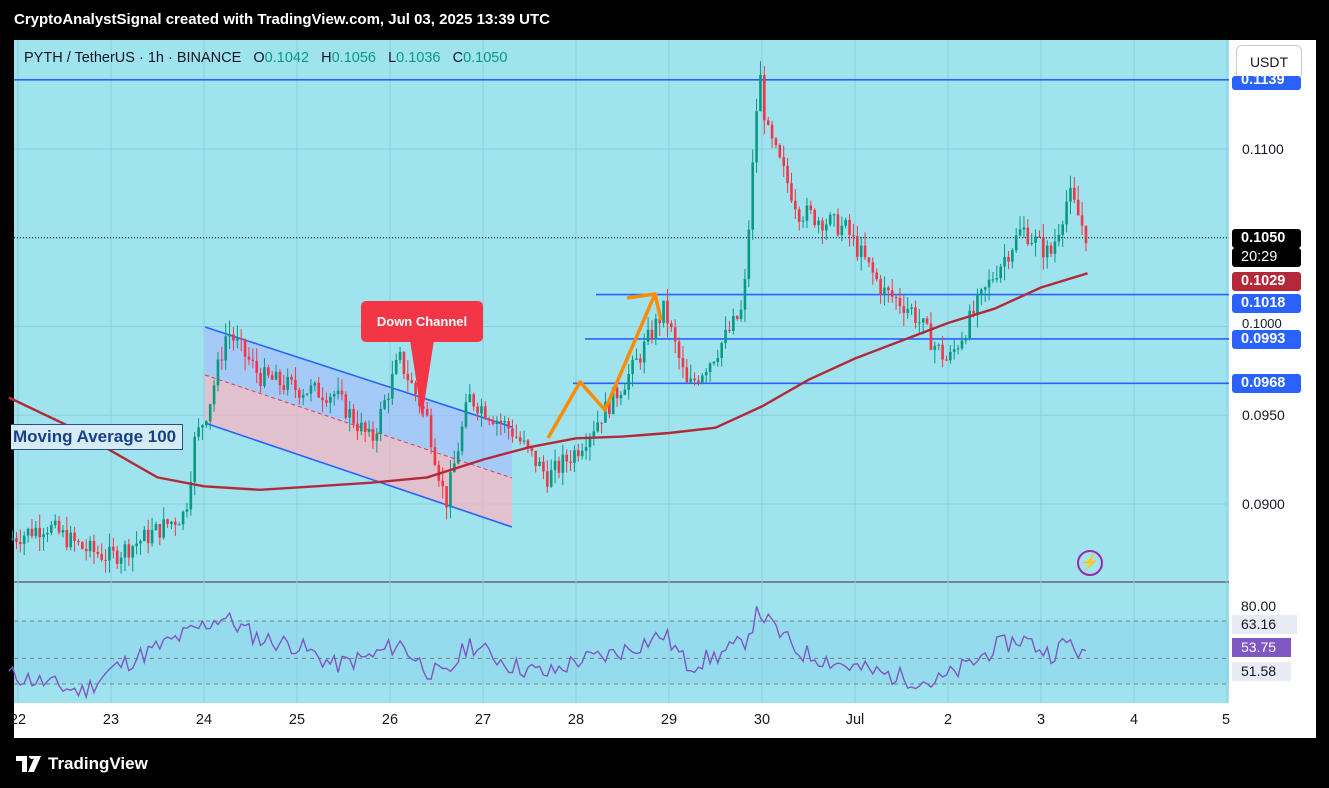  What do you see at coordinates (1266, 339) in the screenshot?
I see `price-tag-0993: 0.0993` at bounding box center [1266, 339].